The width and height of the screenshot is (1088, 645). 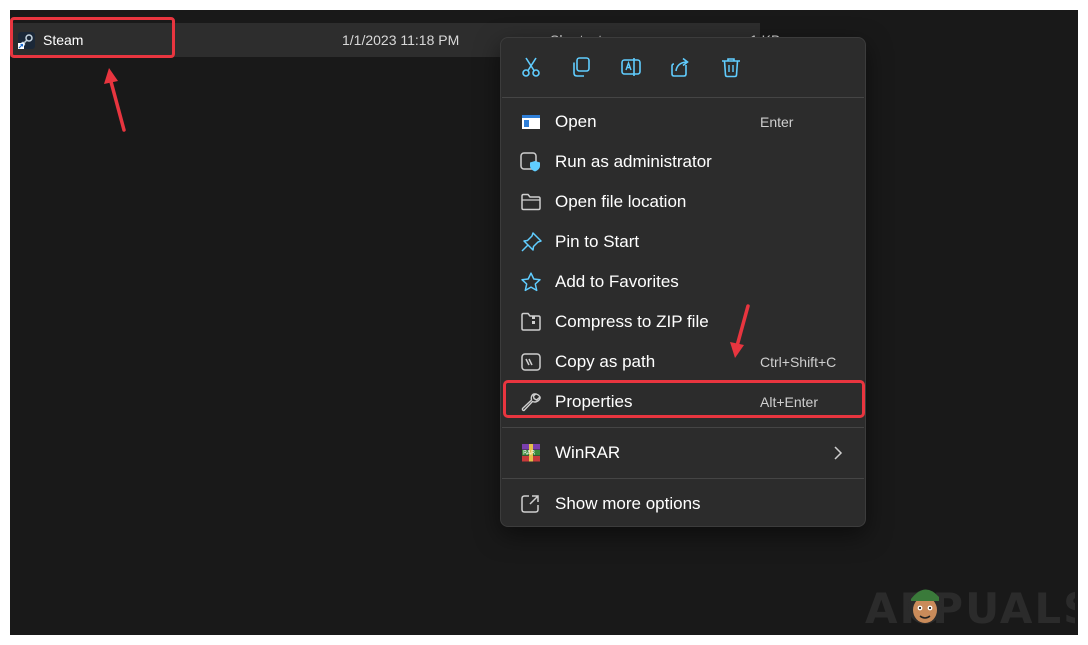 What do you see at coordinates (617, 281) in the screenshot?
I see `menu-item-label: Add to Favorites` at bounding box center [617, 281].